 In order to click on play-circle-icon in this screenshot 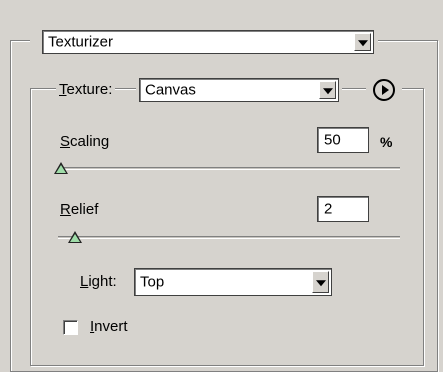, I will do `click(384, 90)`.